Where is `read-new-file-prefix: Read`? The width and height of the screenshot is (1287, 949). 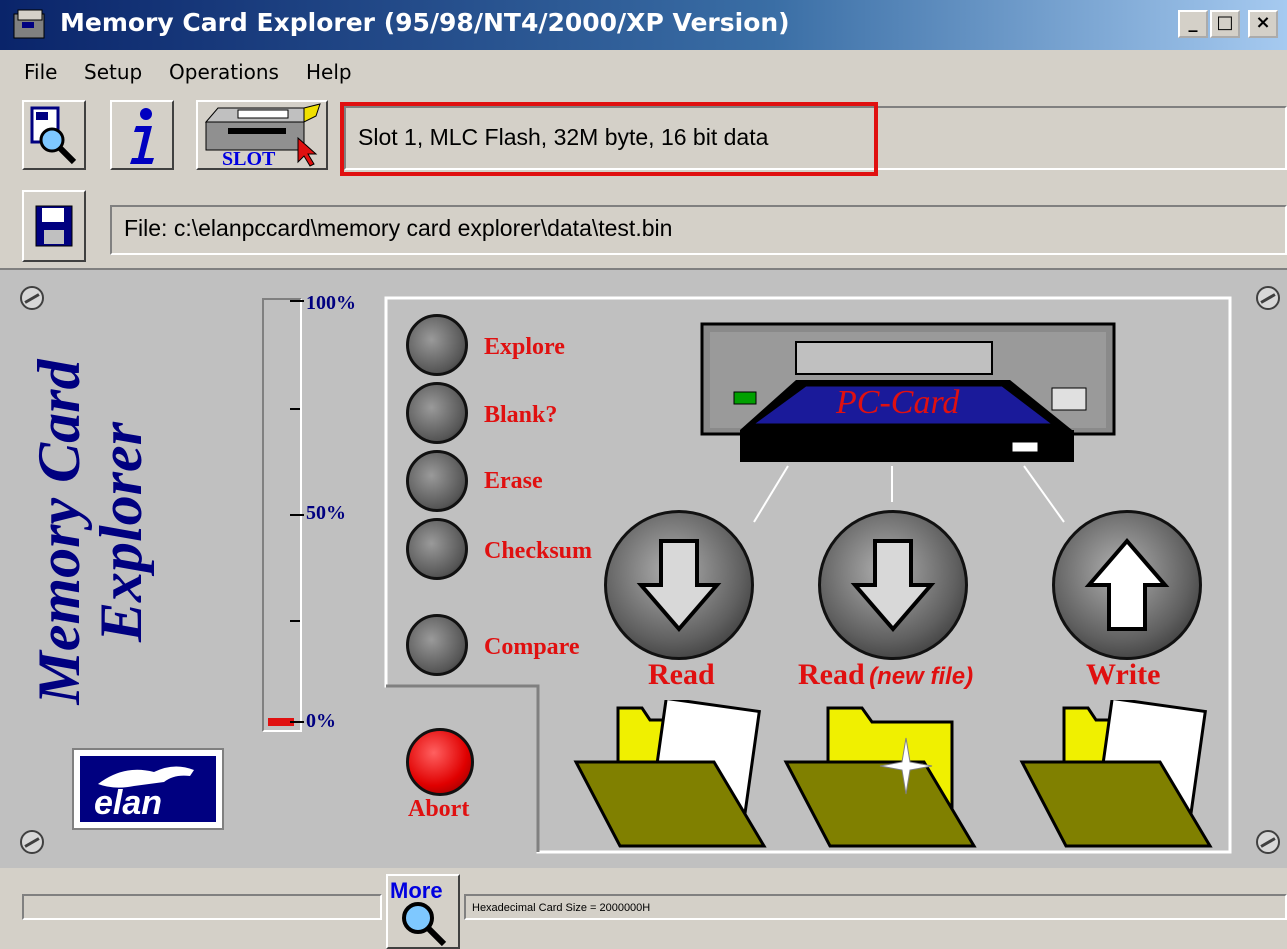 read-new-file-prefix: Read is located at coordinates (831, 674).